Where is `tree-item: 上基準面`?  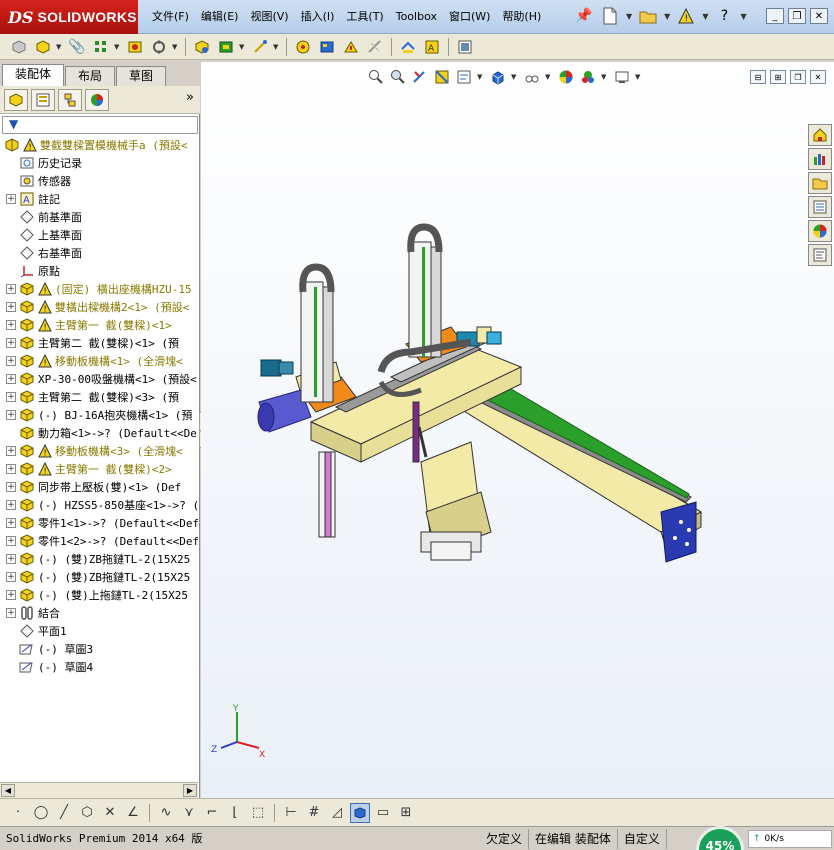 tree-item: 上基準面 is located at coordinates (99, 235).